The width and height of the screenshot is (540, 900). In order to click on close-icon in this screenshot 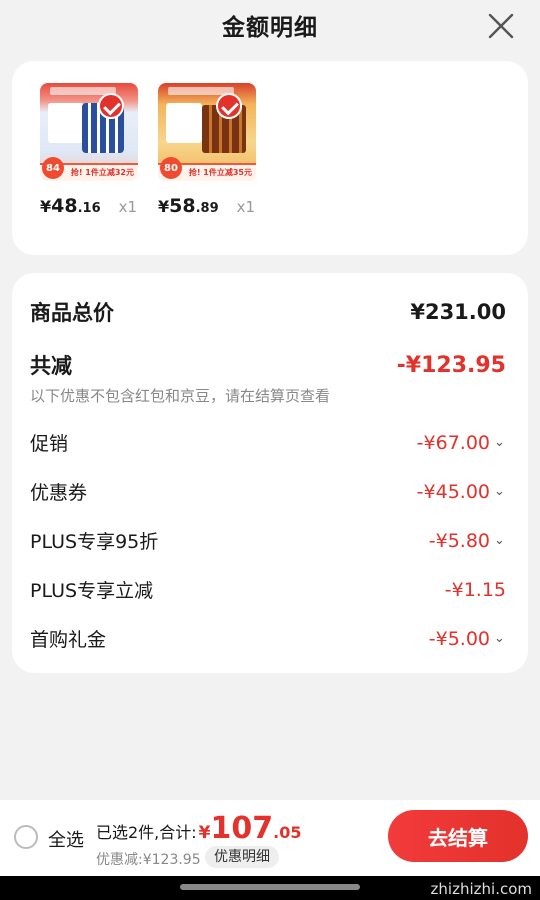, I will do `click(501, 26)`.